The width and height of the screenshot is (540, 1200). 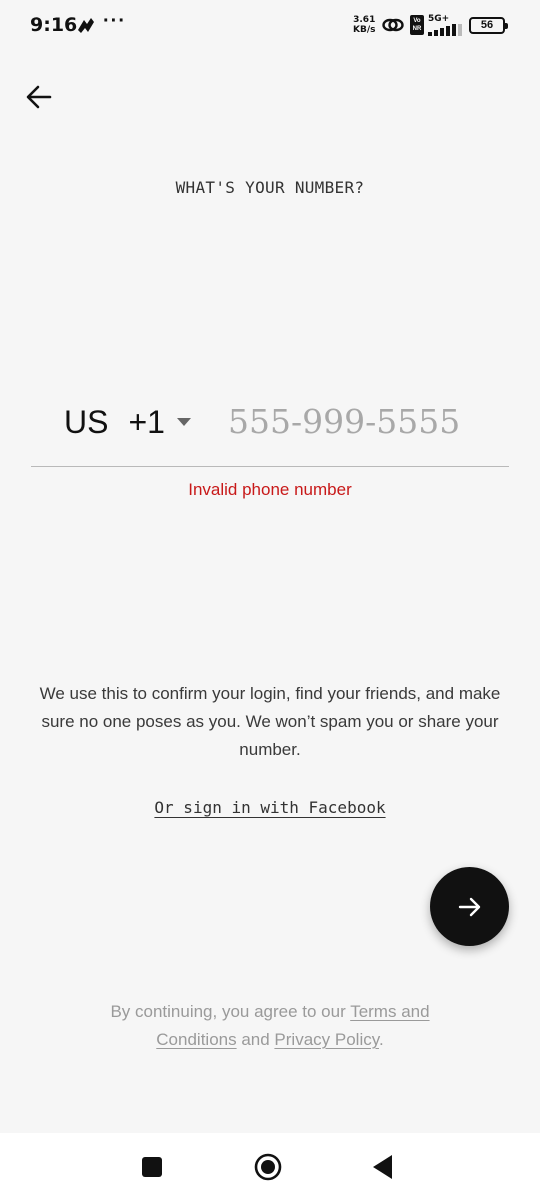 I want to click on network-speed: 3.61 KB/s, so click(x=364, y=25).